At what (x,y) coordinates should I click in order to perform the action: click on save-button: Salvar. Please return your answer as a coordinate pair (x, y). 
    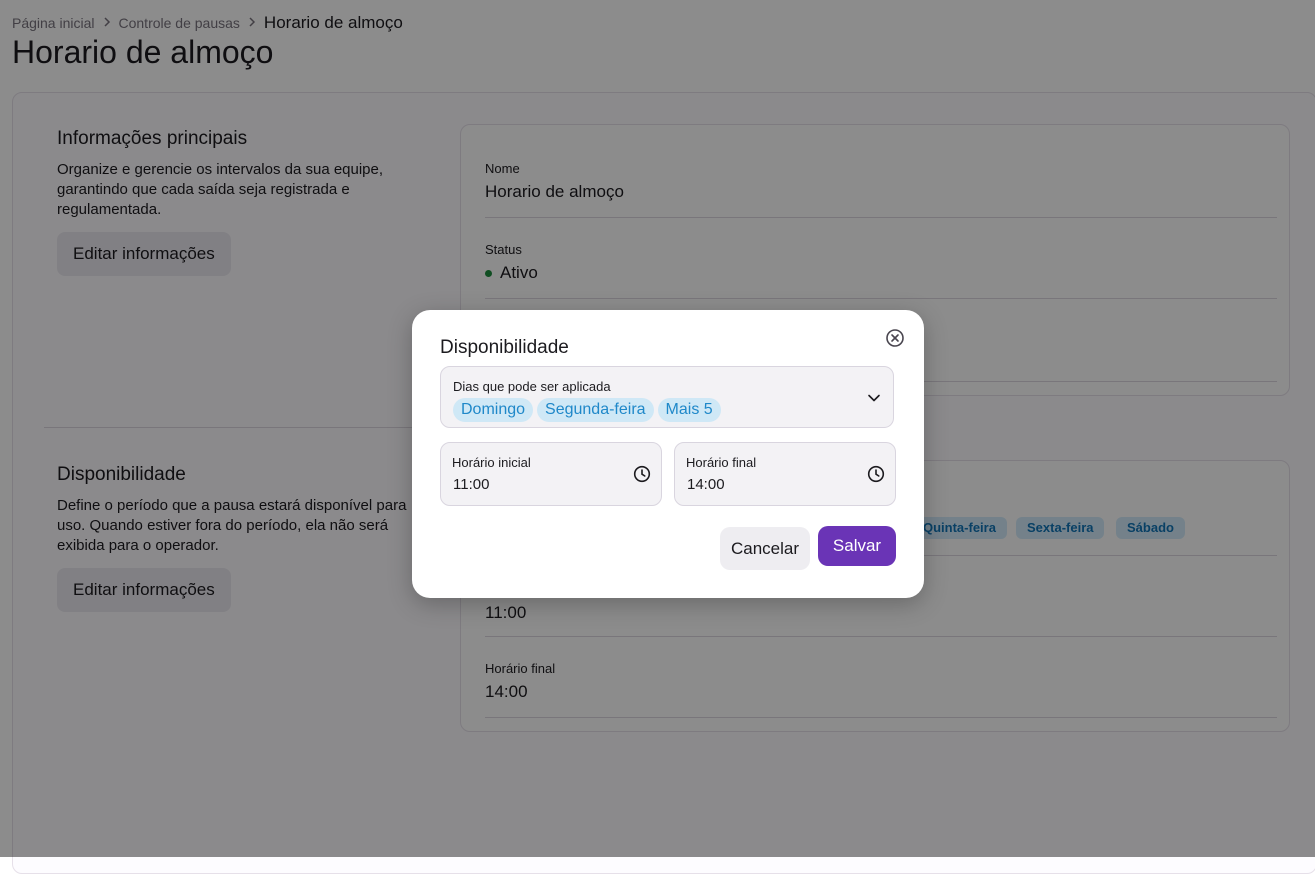
    Looking at the image, I should click on (857, 546).